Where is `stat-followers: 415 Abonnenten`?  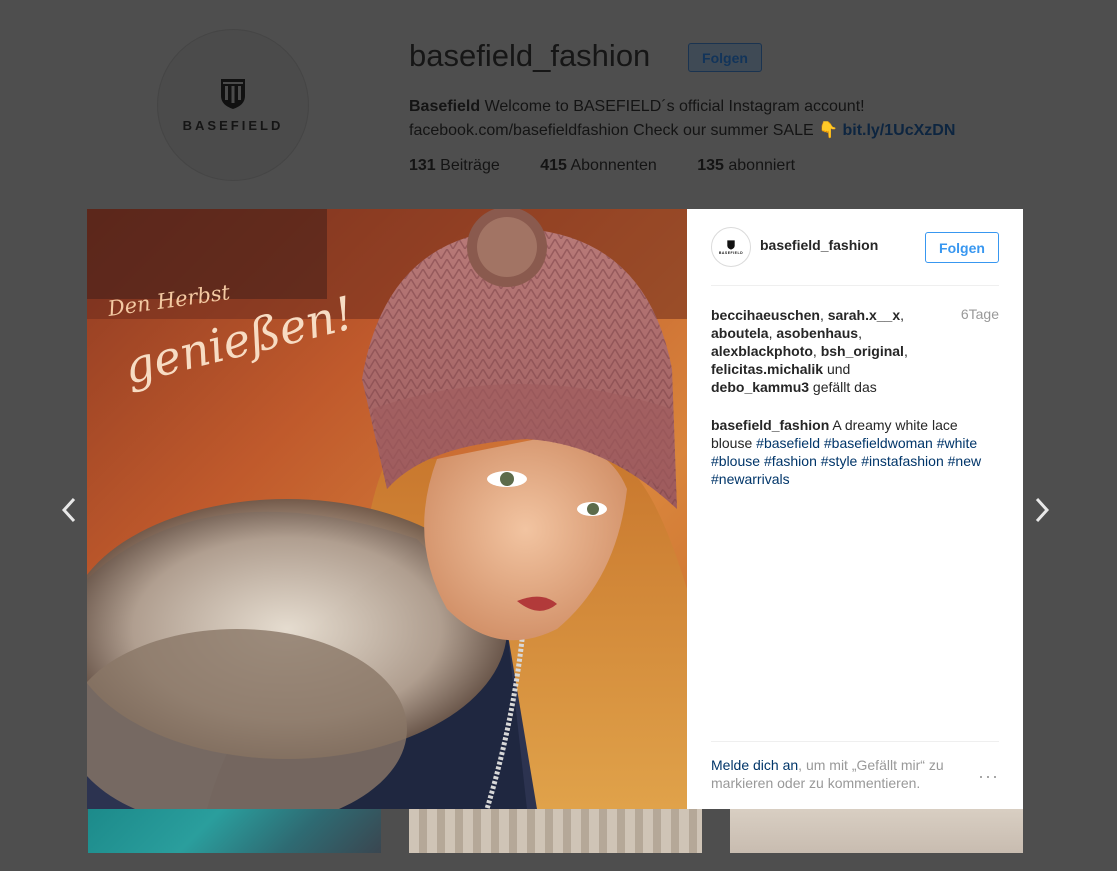
stat-followers: 415 Abonnenten is located at coordinates (598, 165).